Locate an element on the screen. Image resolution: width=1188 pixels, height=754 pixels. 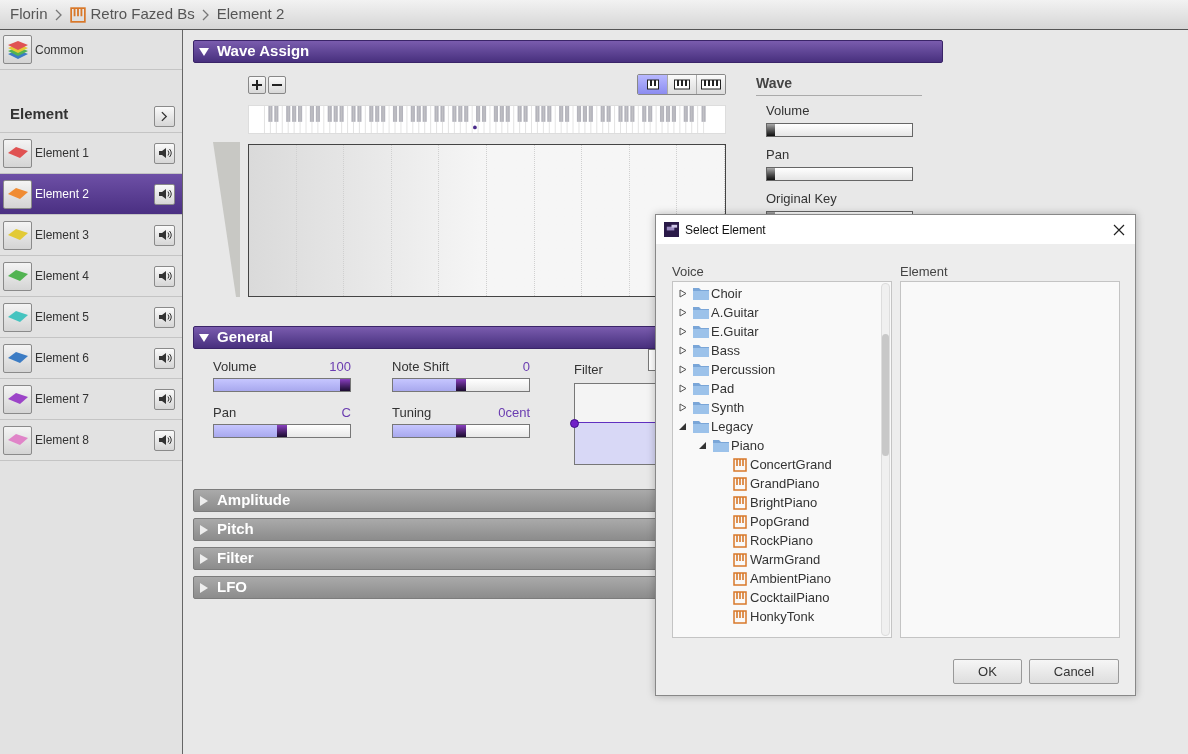
tree-item: BrightPiano is located at coordinates (782, 502).